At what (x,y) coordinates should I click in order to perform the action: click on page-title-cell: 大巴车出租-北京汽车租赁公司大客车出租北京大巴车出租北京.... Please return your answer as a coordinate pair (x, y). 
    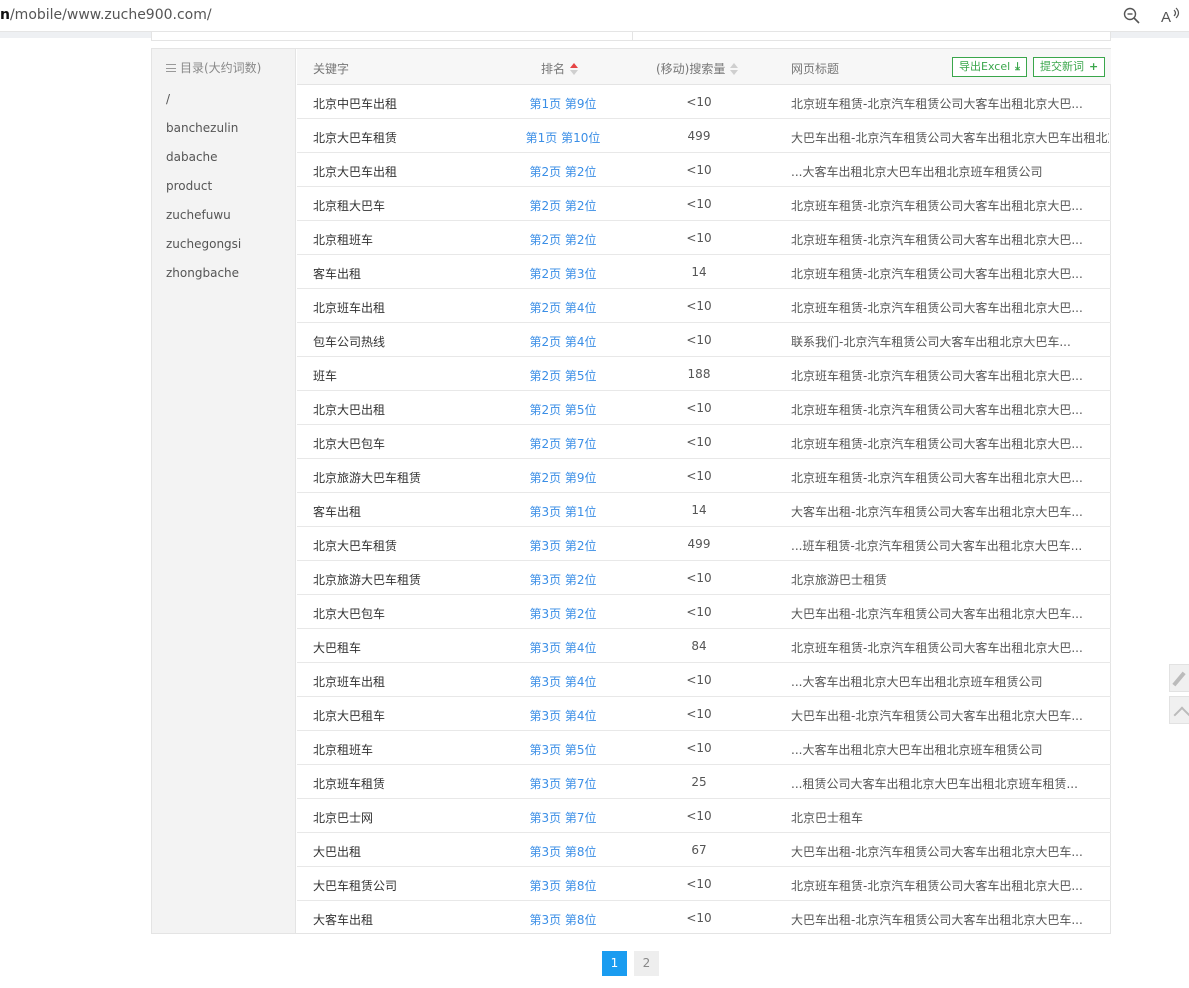
    Looking at the image, I should click on (950, 138).